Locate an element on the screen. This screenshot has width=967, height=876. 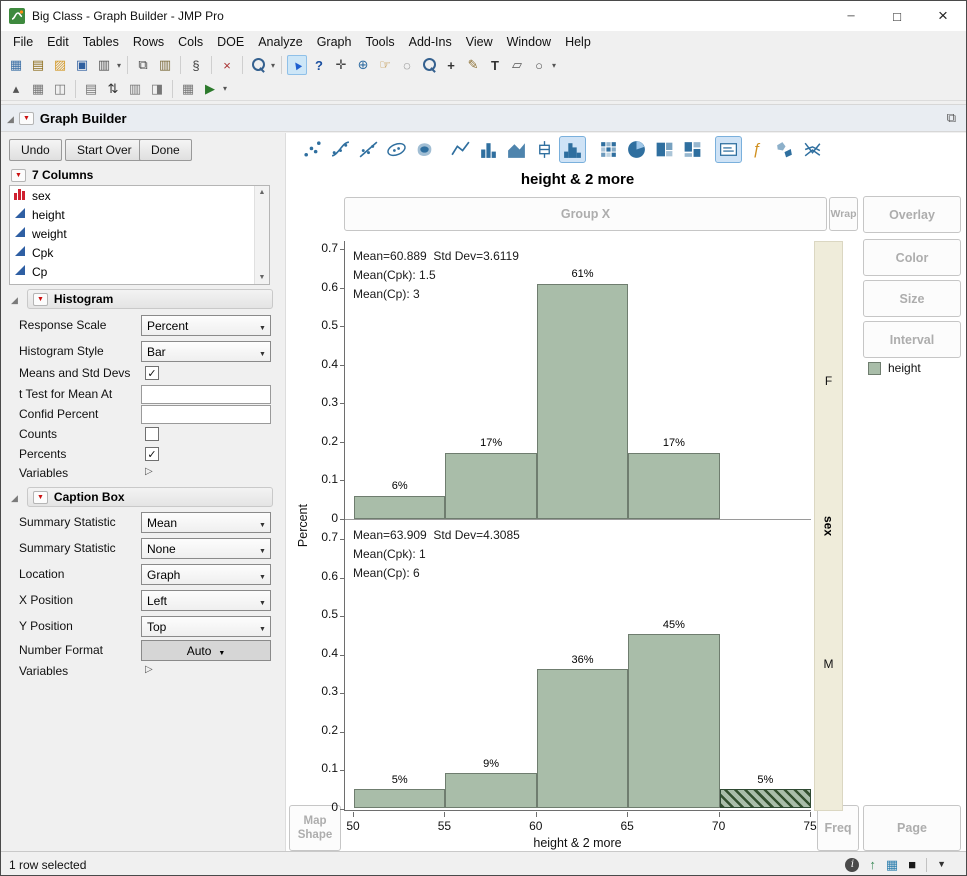
globe-tool-icon: ⊕ is located at coordinates (363, 65).